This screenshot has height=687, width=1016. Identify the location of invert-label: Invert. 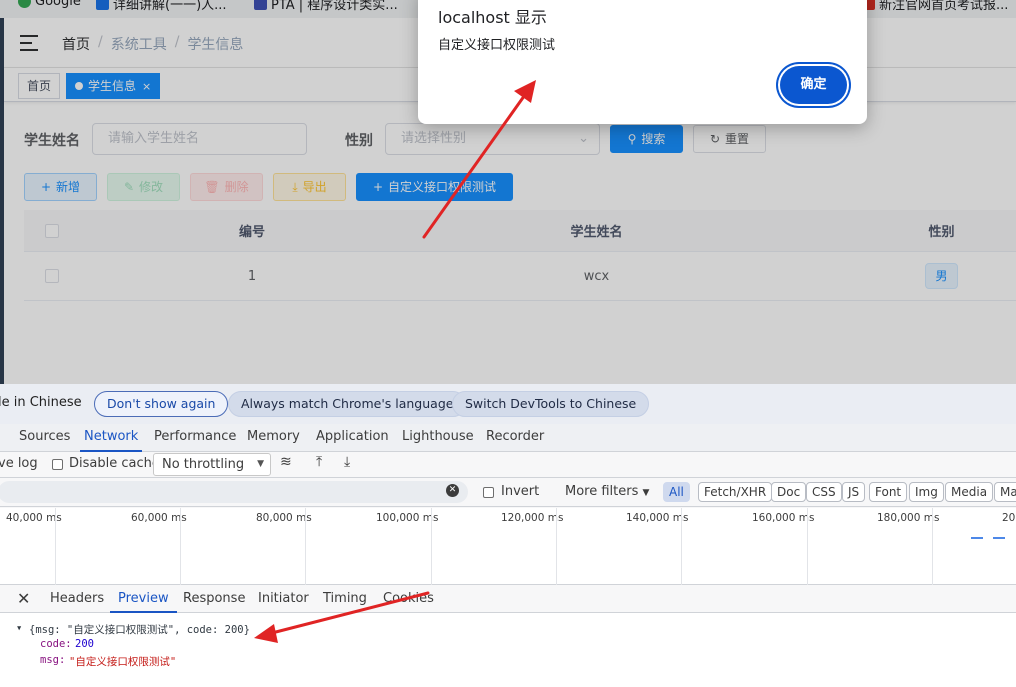
(520, 491).